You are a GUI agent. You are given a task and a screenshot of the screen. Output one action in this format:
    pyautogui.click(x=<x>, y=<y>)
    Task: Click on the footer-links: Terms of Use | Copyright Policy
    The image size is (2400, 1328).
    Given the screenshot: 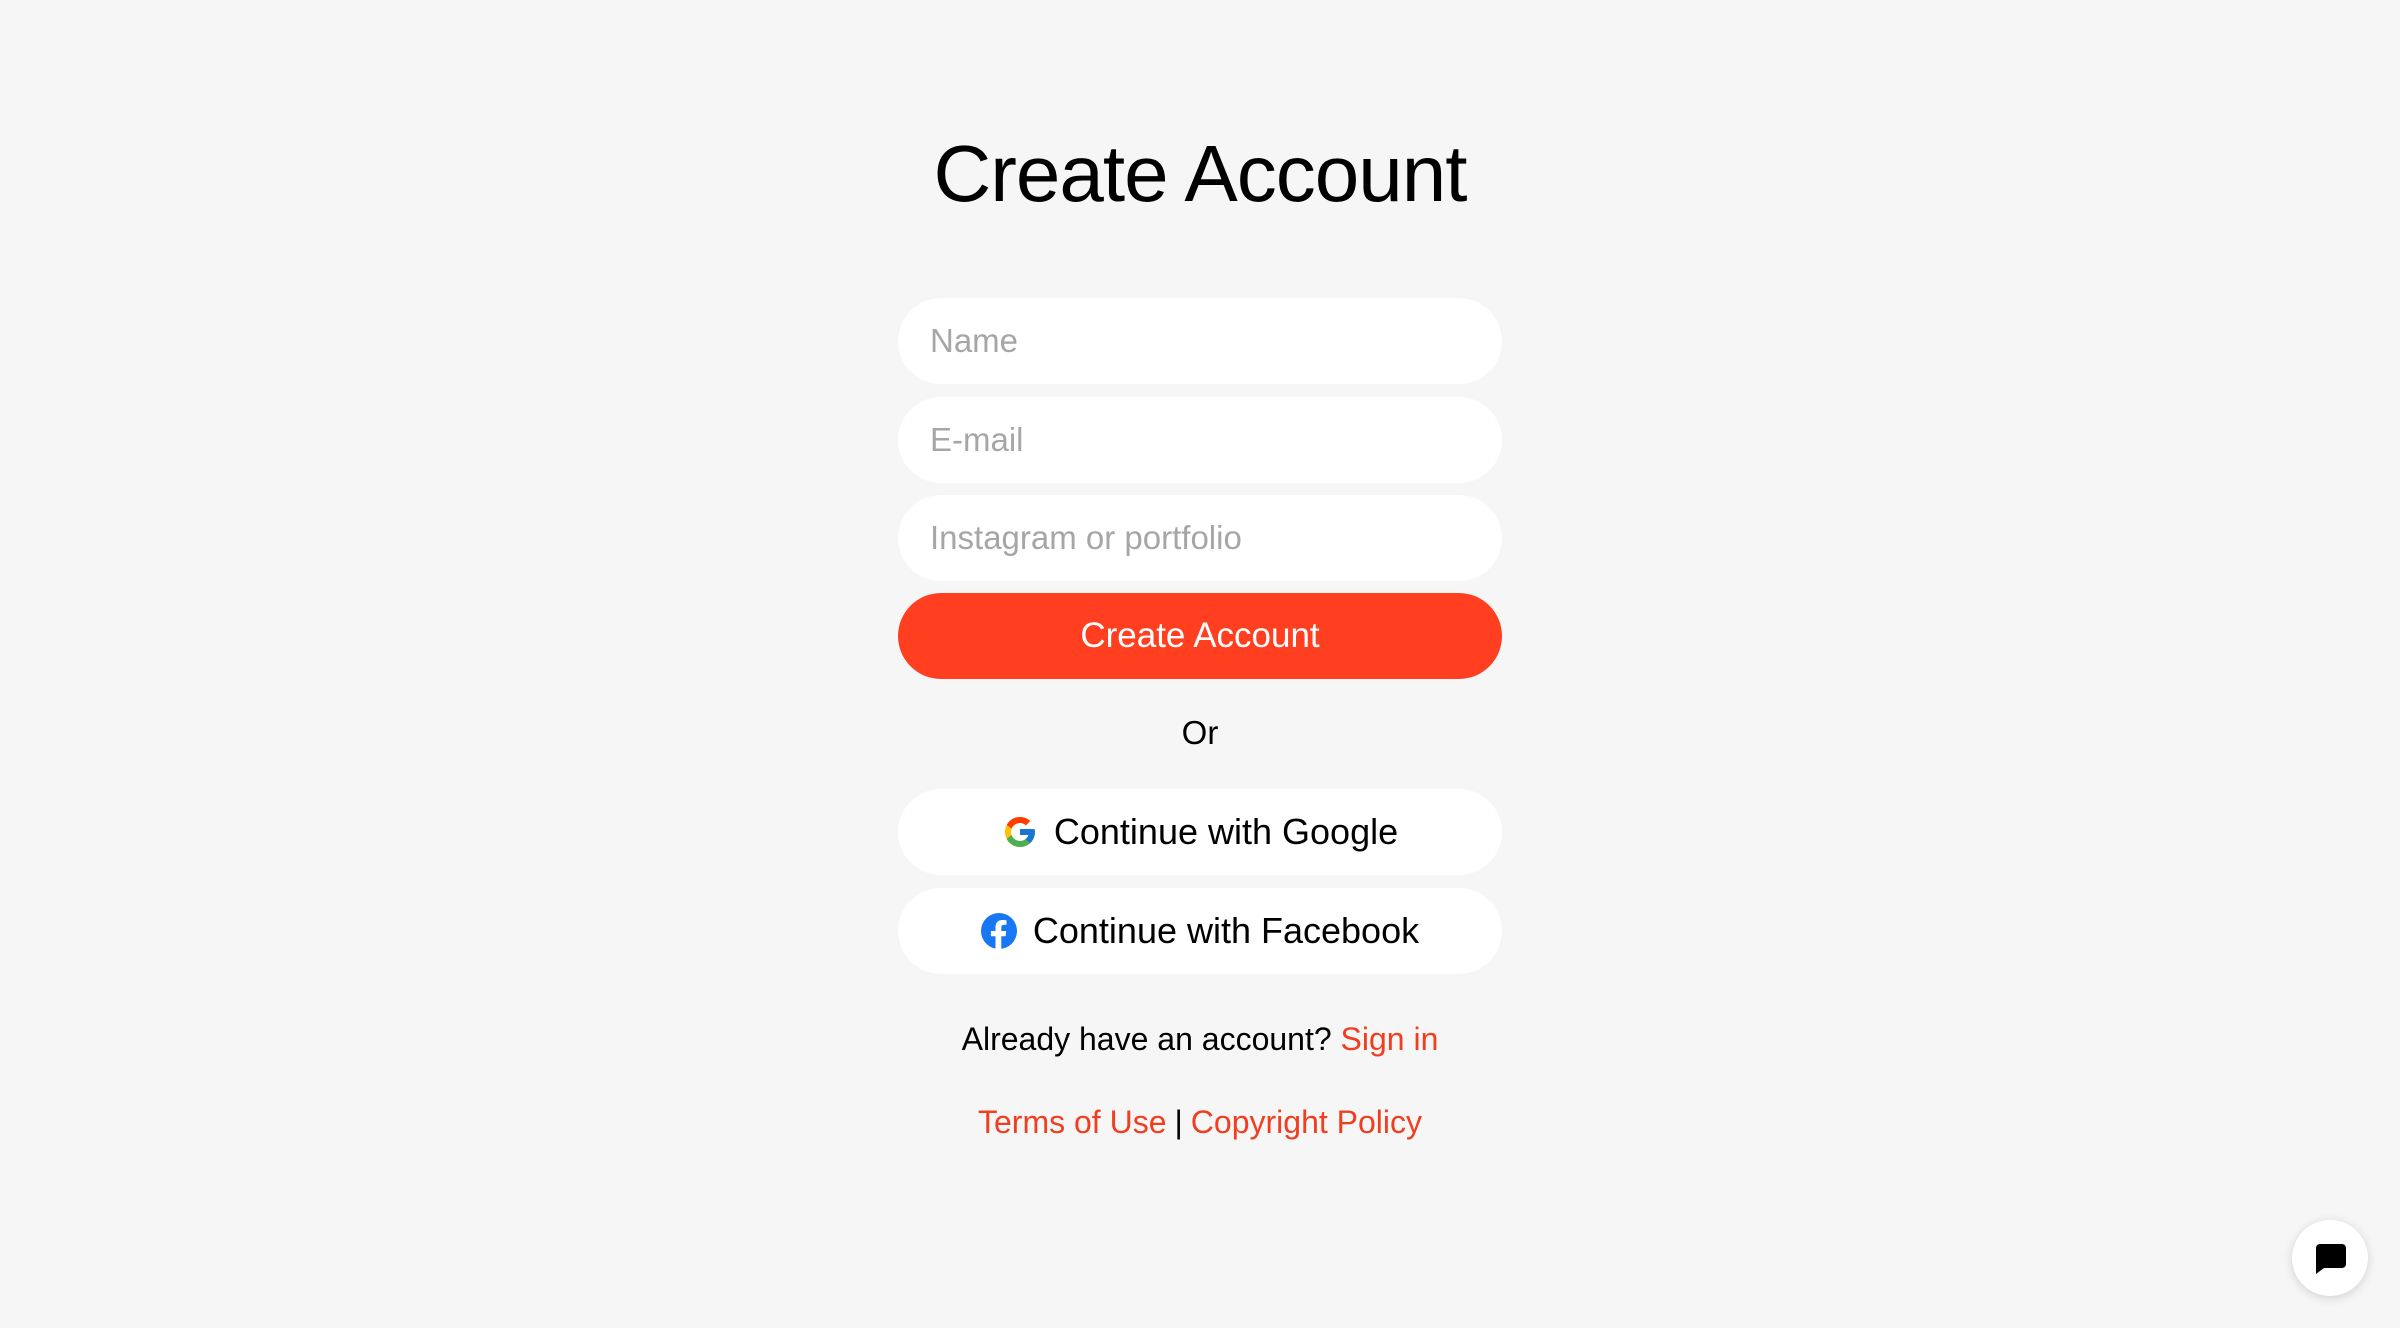 What is the action you would take?
    pyautogui.click(x=1200, y=1122)
    